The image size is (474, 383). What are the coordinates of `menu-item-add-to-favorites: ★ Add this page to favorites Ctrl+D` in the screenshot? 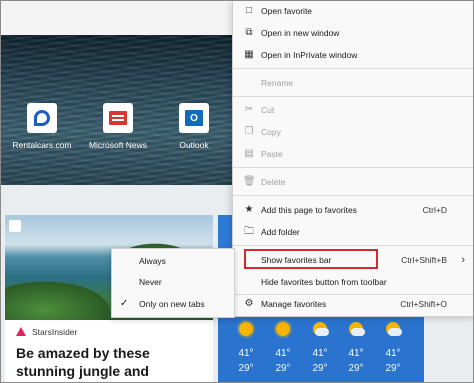 It's located at (353, 210).